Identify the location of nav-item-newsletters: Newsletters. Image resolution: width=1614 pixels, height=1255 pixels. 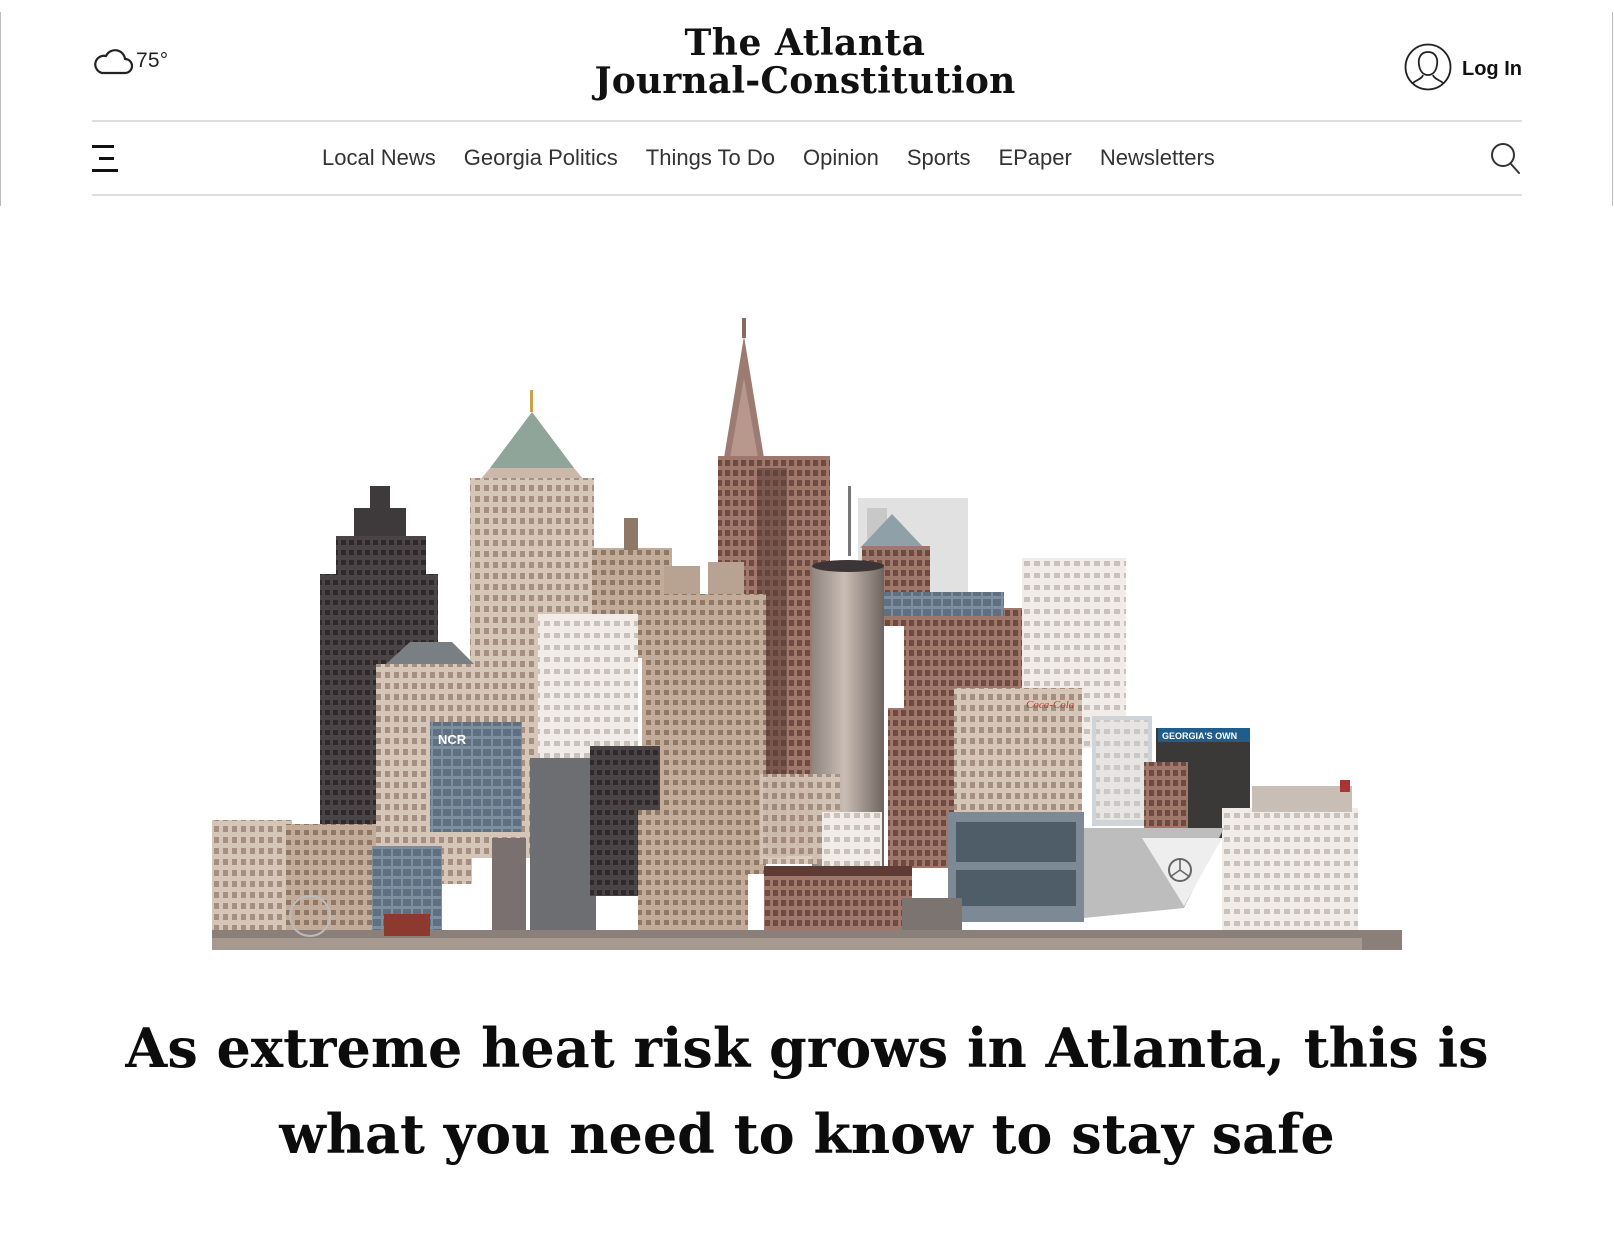
(1157, 158).